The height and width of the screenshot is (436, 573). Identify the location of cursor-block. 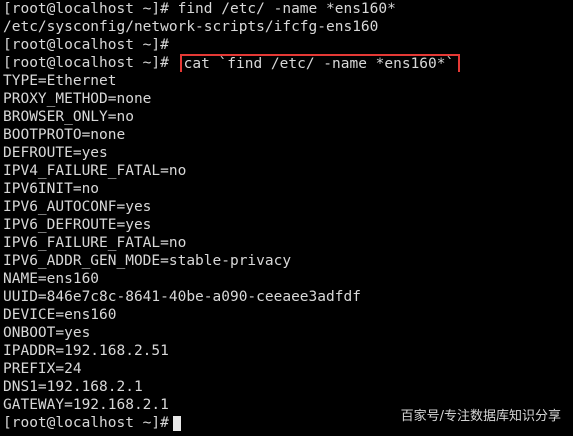
(176, 423).